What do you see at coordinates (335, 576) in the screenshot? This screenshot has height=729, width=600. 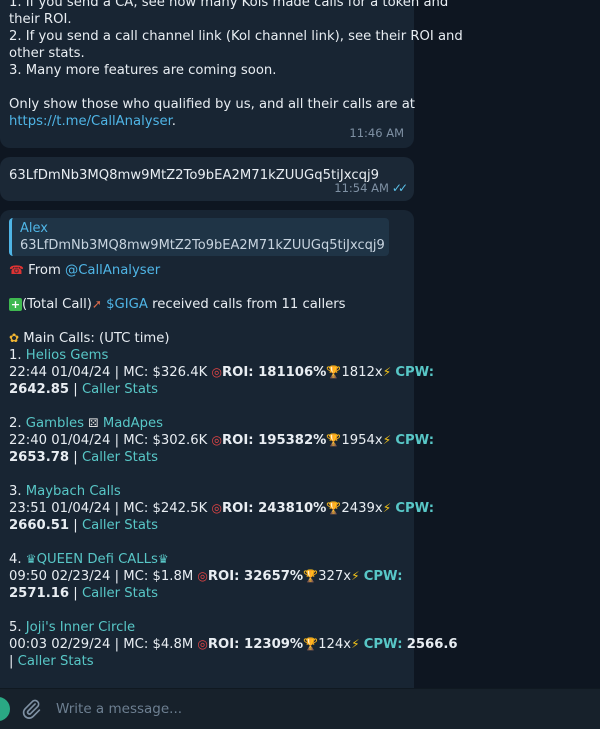 I see `call-multiplier: 327x` at bounding box center [335, 576].